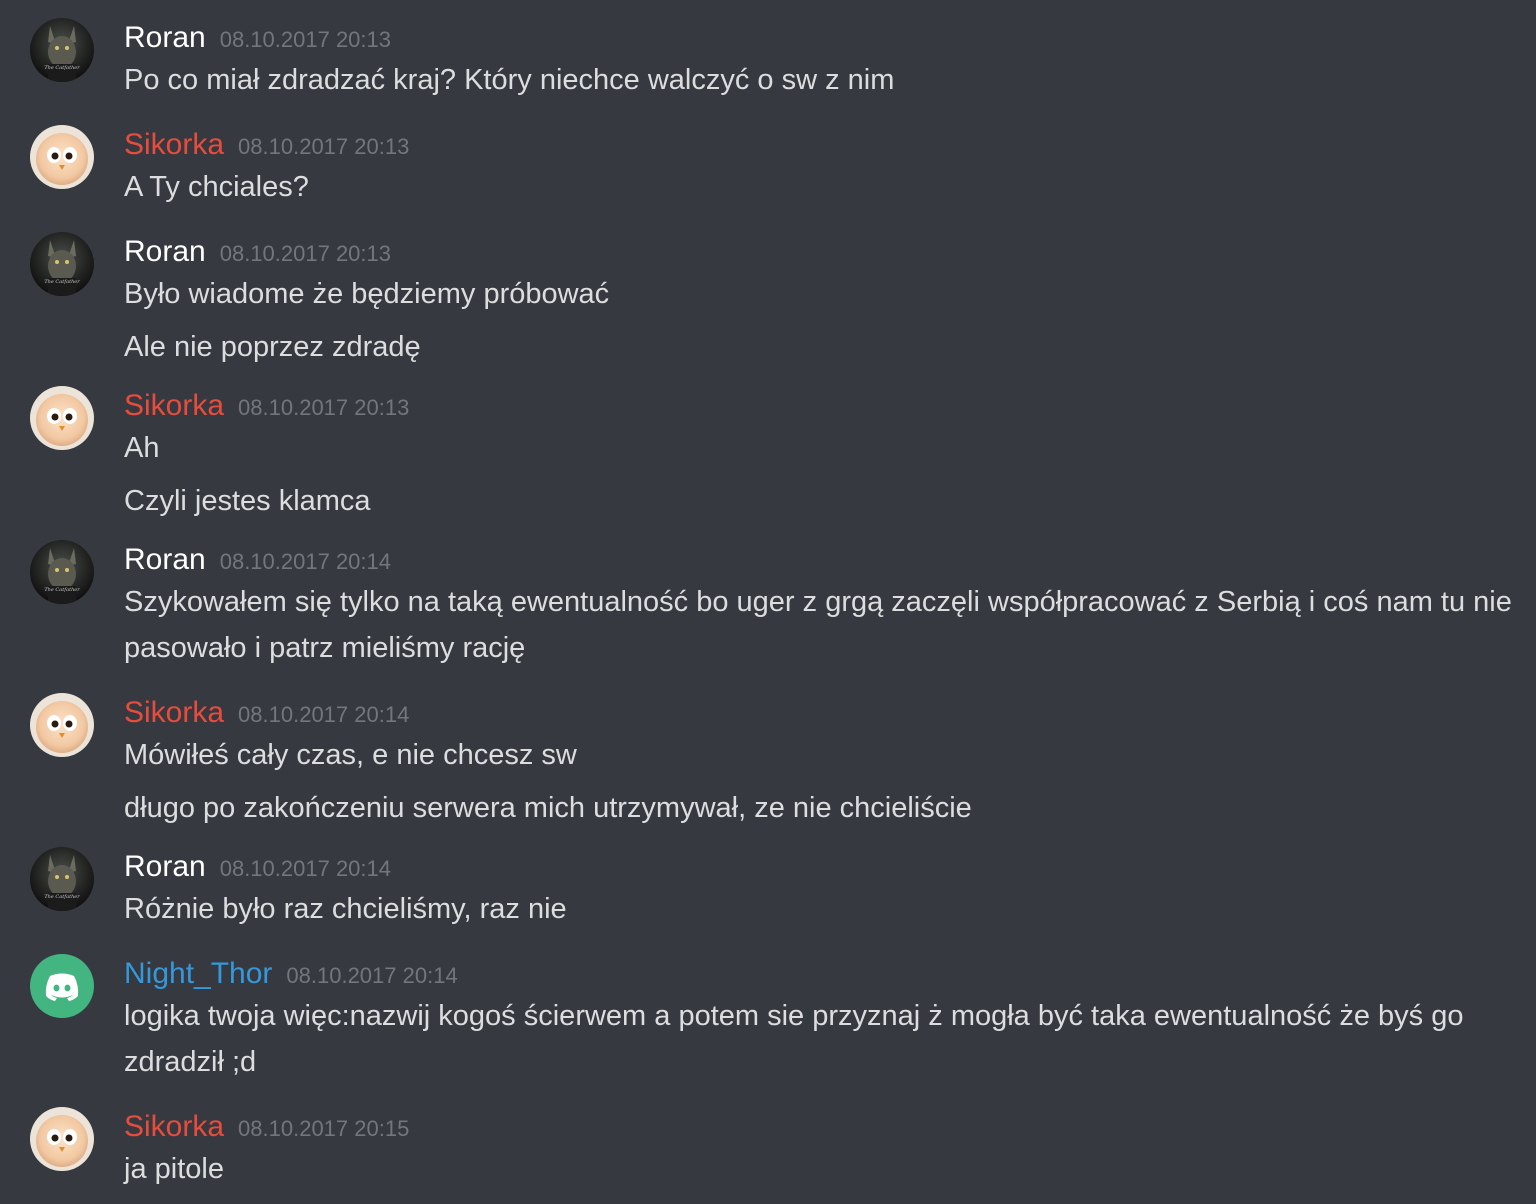  Describe the element at coordinates (247, 501) in the screenshot. I see `message-text: Czyli jestes klamca` at that location.